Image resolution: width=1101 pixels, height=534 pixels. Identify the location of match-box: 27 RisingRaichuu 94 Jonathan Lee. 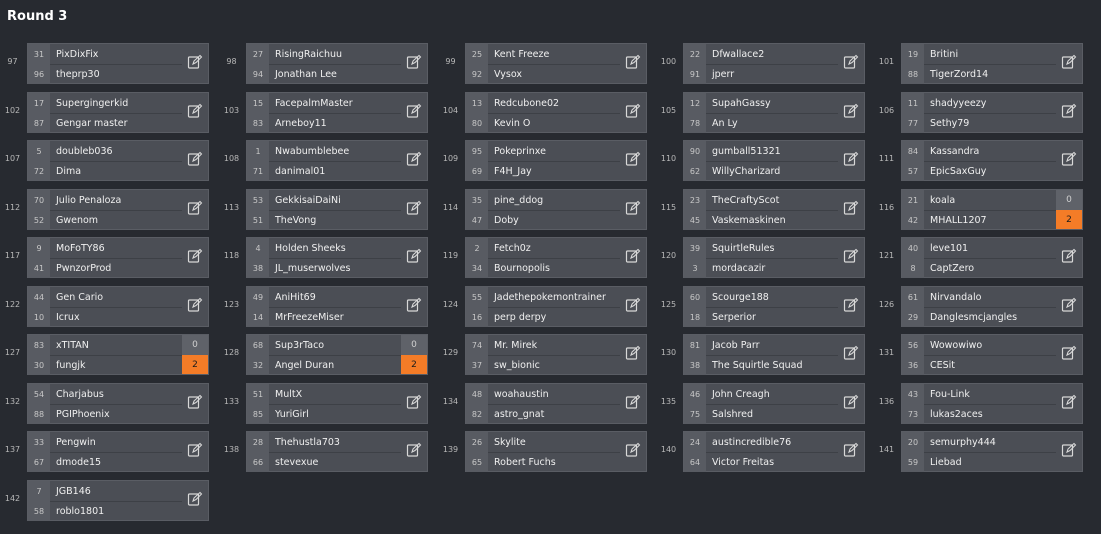
(337, 63).